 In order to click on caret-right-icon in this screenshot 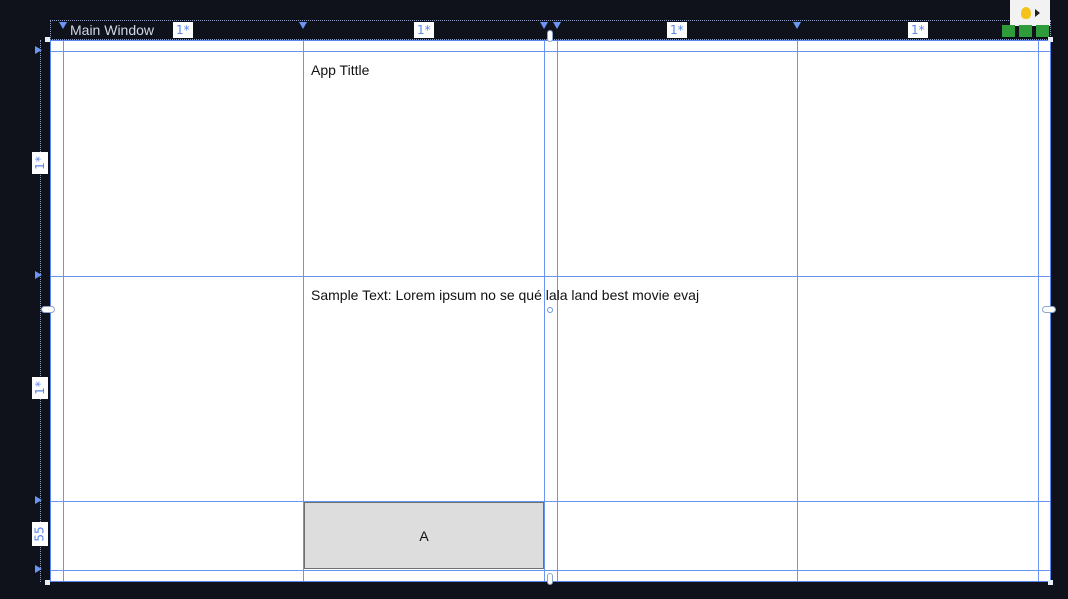, I will do `click(1037, 13)`.